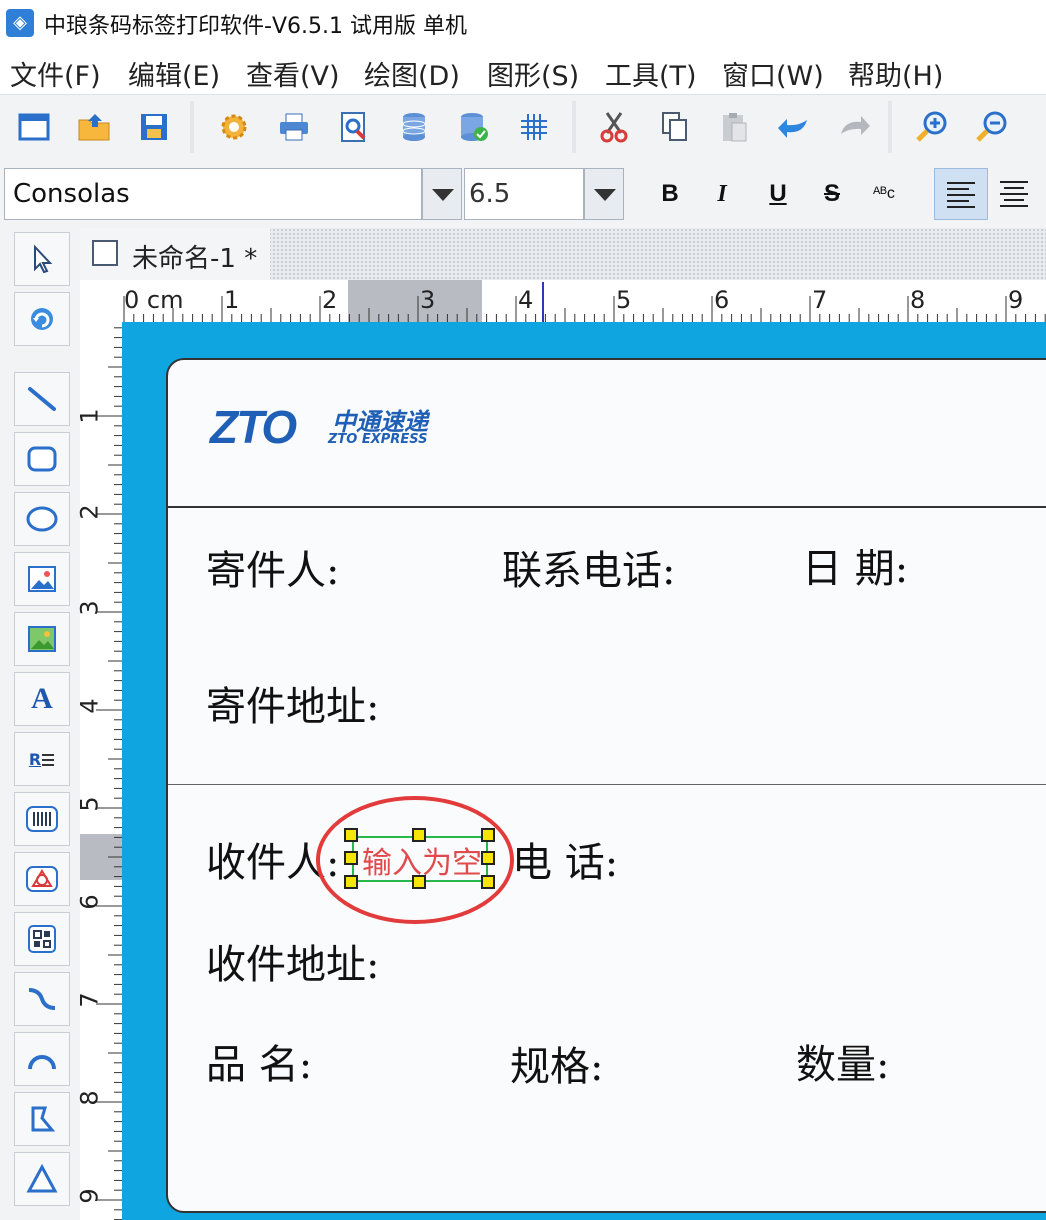 The height and width of the screenshot is (1220, 1046). I want to click on menu-tools: 工具(T), so click(651, 73).